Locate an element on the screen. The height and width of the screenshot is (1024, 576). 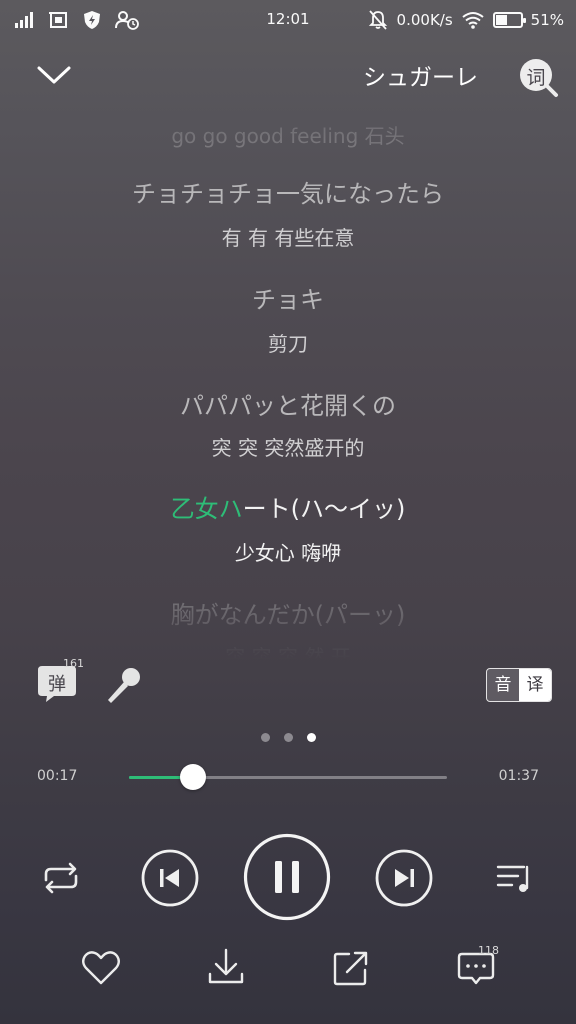
pause-icon is located at coordinates (287, 877).